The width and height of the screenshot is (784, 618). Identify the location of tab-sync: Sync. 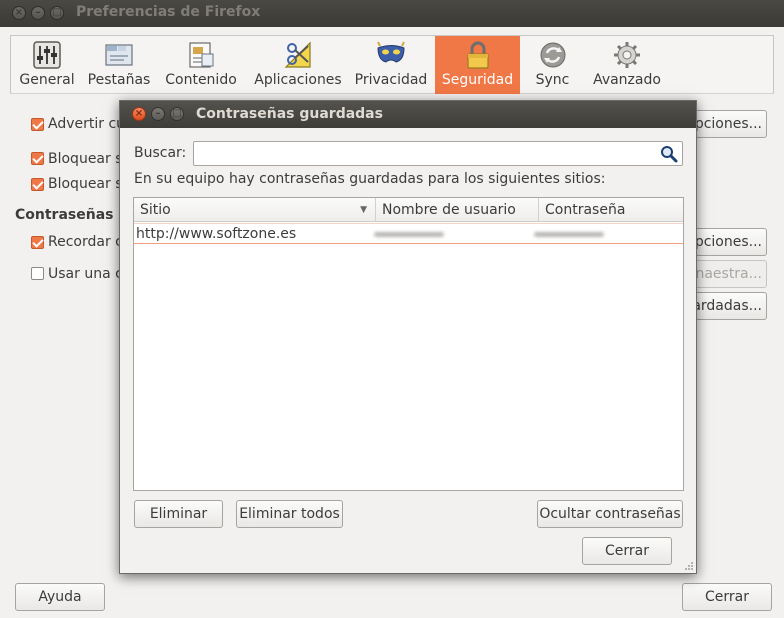
(552, 65).